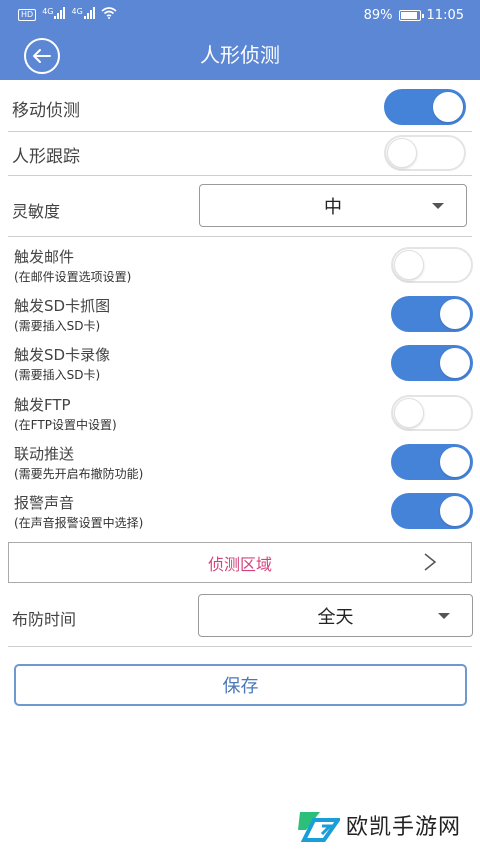 The height and width of the screenshot is (852, 480). What do you see at coordinates (57, 375) in the screenshot?
I see `trigger-sd-record-sub: (需要插入SD卡)` at bounding box center [57, 375].